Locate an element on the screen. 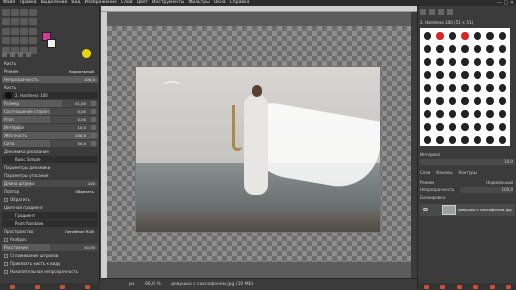 This screenshot has height=290, width=516. background-color-swatch is located at coordinates (51, 43).